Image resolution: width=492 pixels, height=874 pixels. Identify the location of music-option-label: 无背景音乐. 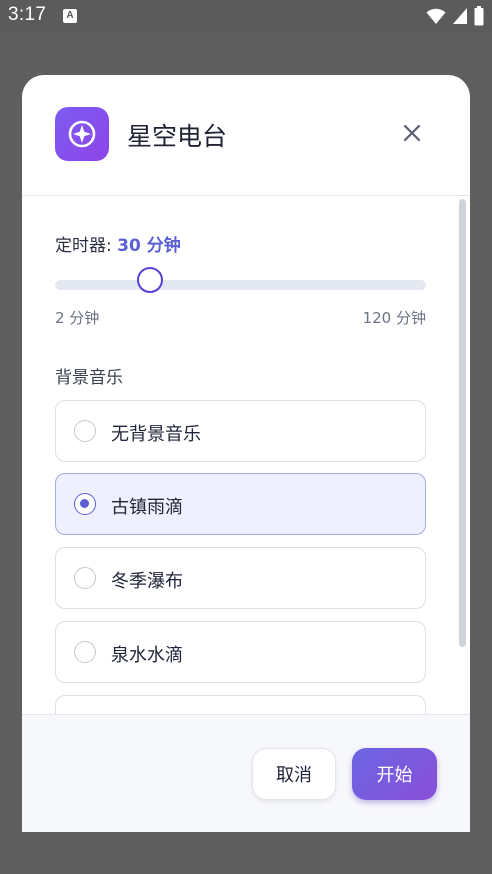
(156, 434).